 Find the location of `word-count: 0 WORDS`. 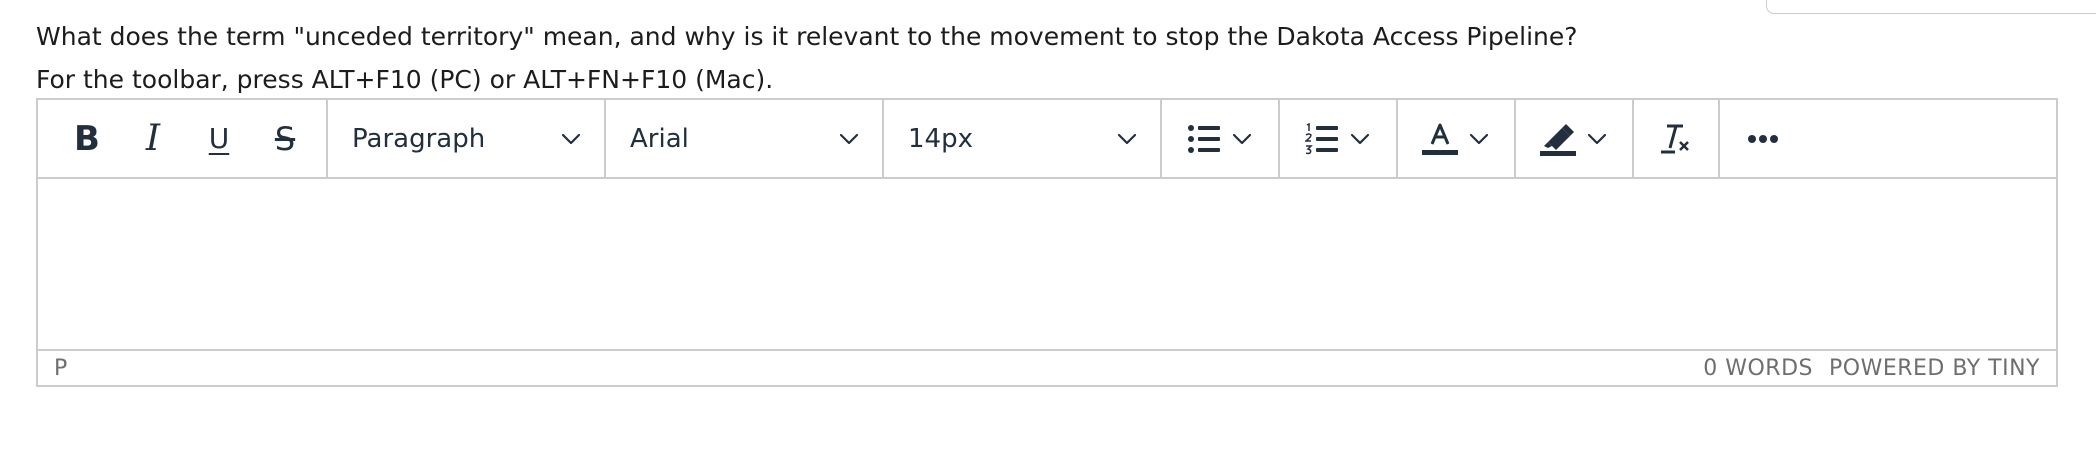

word-count: 0 WORDS is located at coordinates (1758, 368).